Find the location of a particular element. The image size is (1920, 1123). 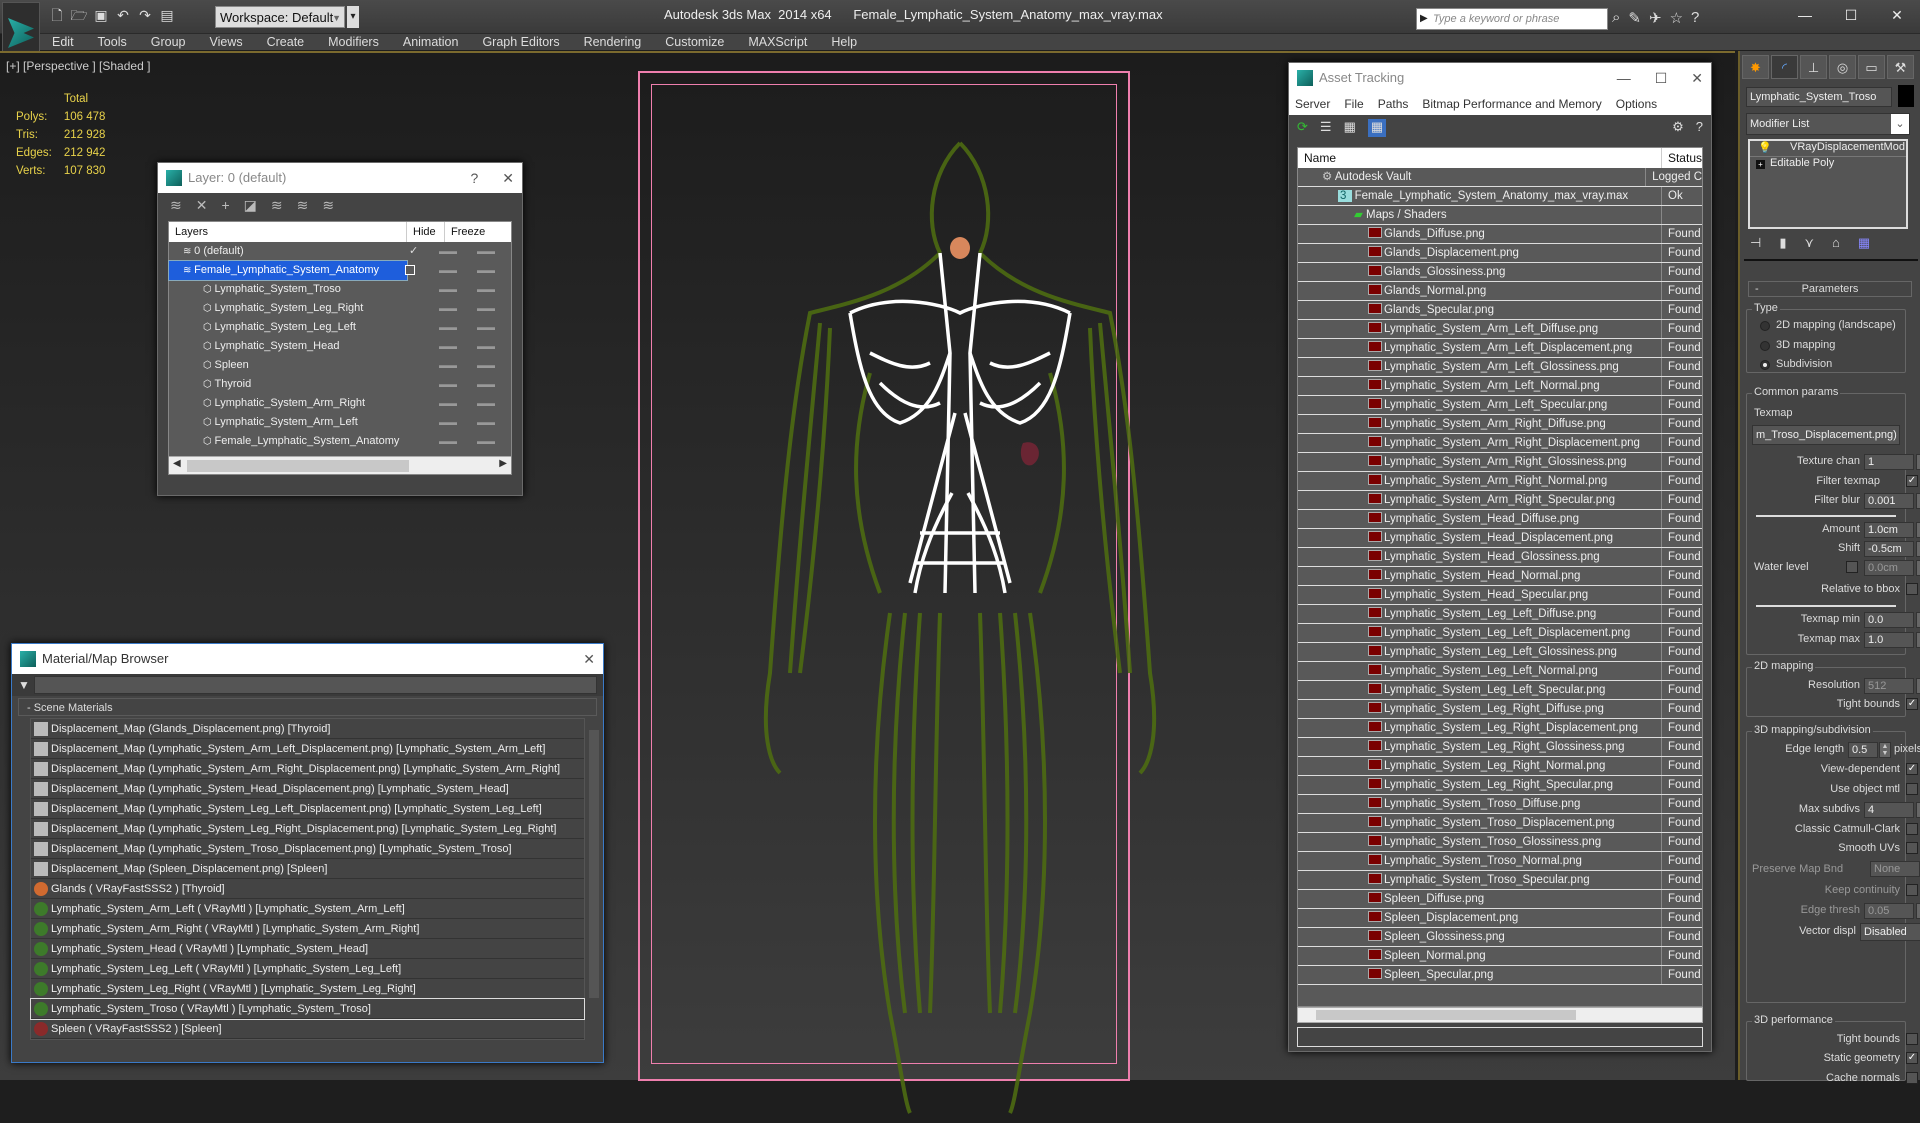

help-button: ? is located at coordinates (474, 178).